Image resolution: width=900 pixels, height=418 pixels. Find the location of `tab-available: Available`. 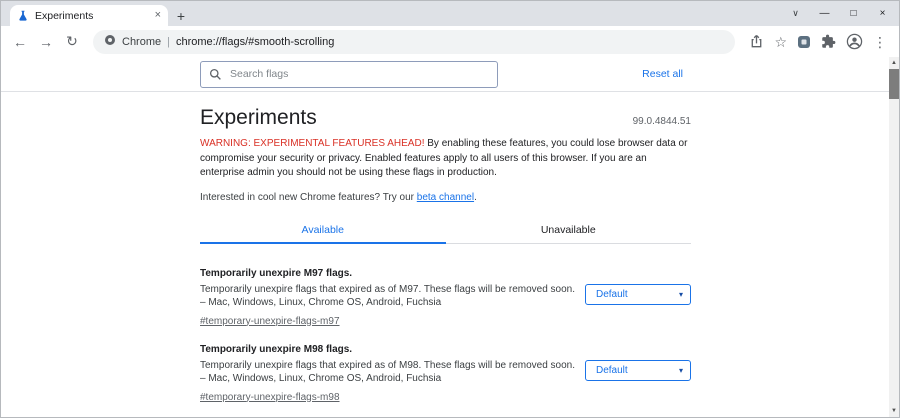

tab-available: Available is located at coordinates (323, 230).